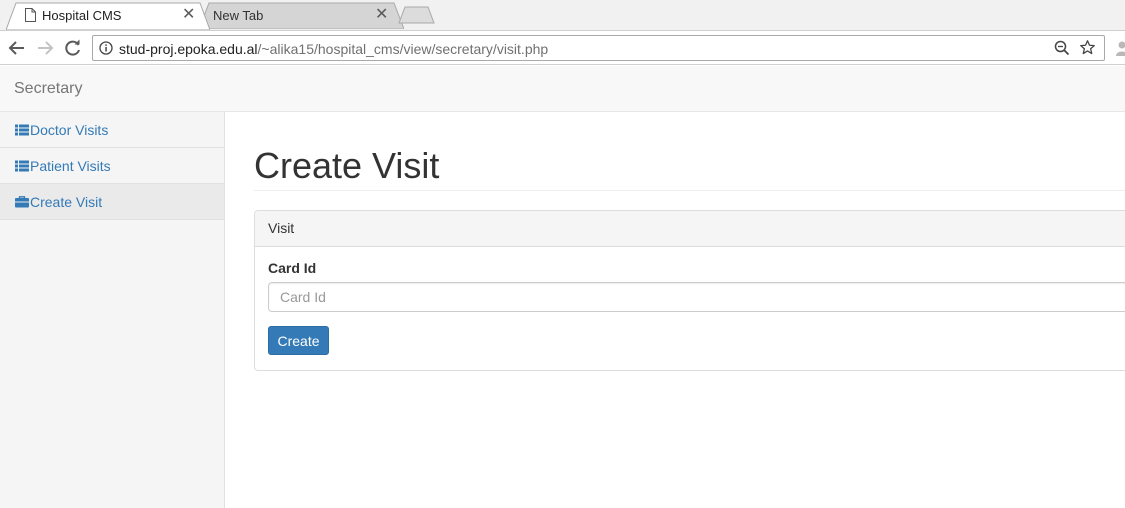 The height and width of the screenshot is (508, 1125). Describe the element at coordinates (69, 129) in the screenshot. I see `sidebar-item-label: Doctor Visits` at that location.